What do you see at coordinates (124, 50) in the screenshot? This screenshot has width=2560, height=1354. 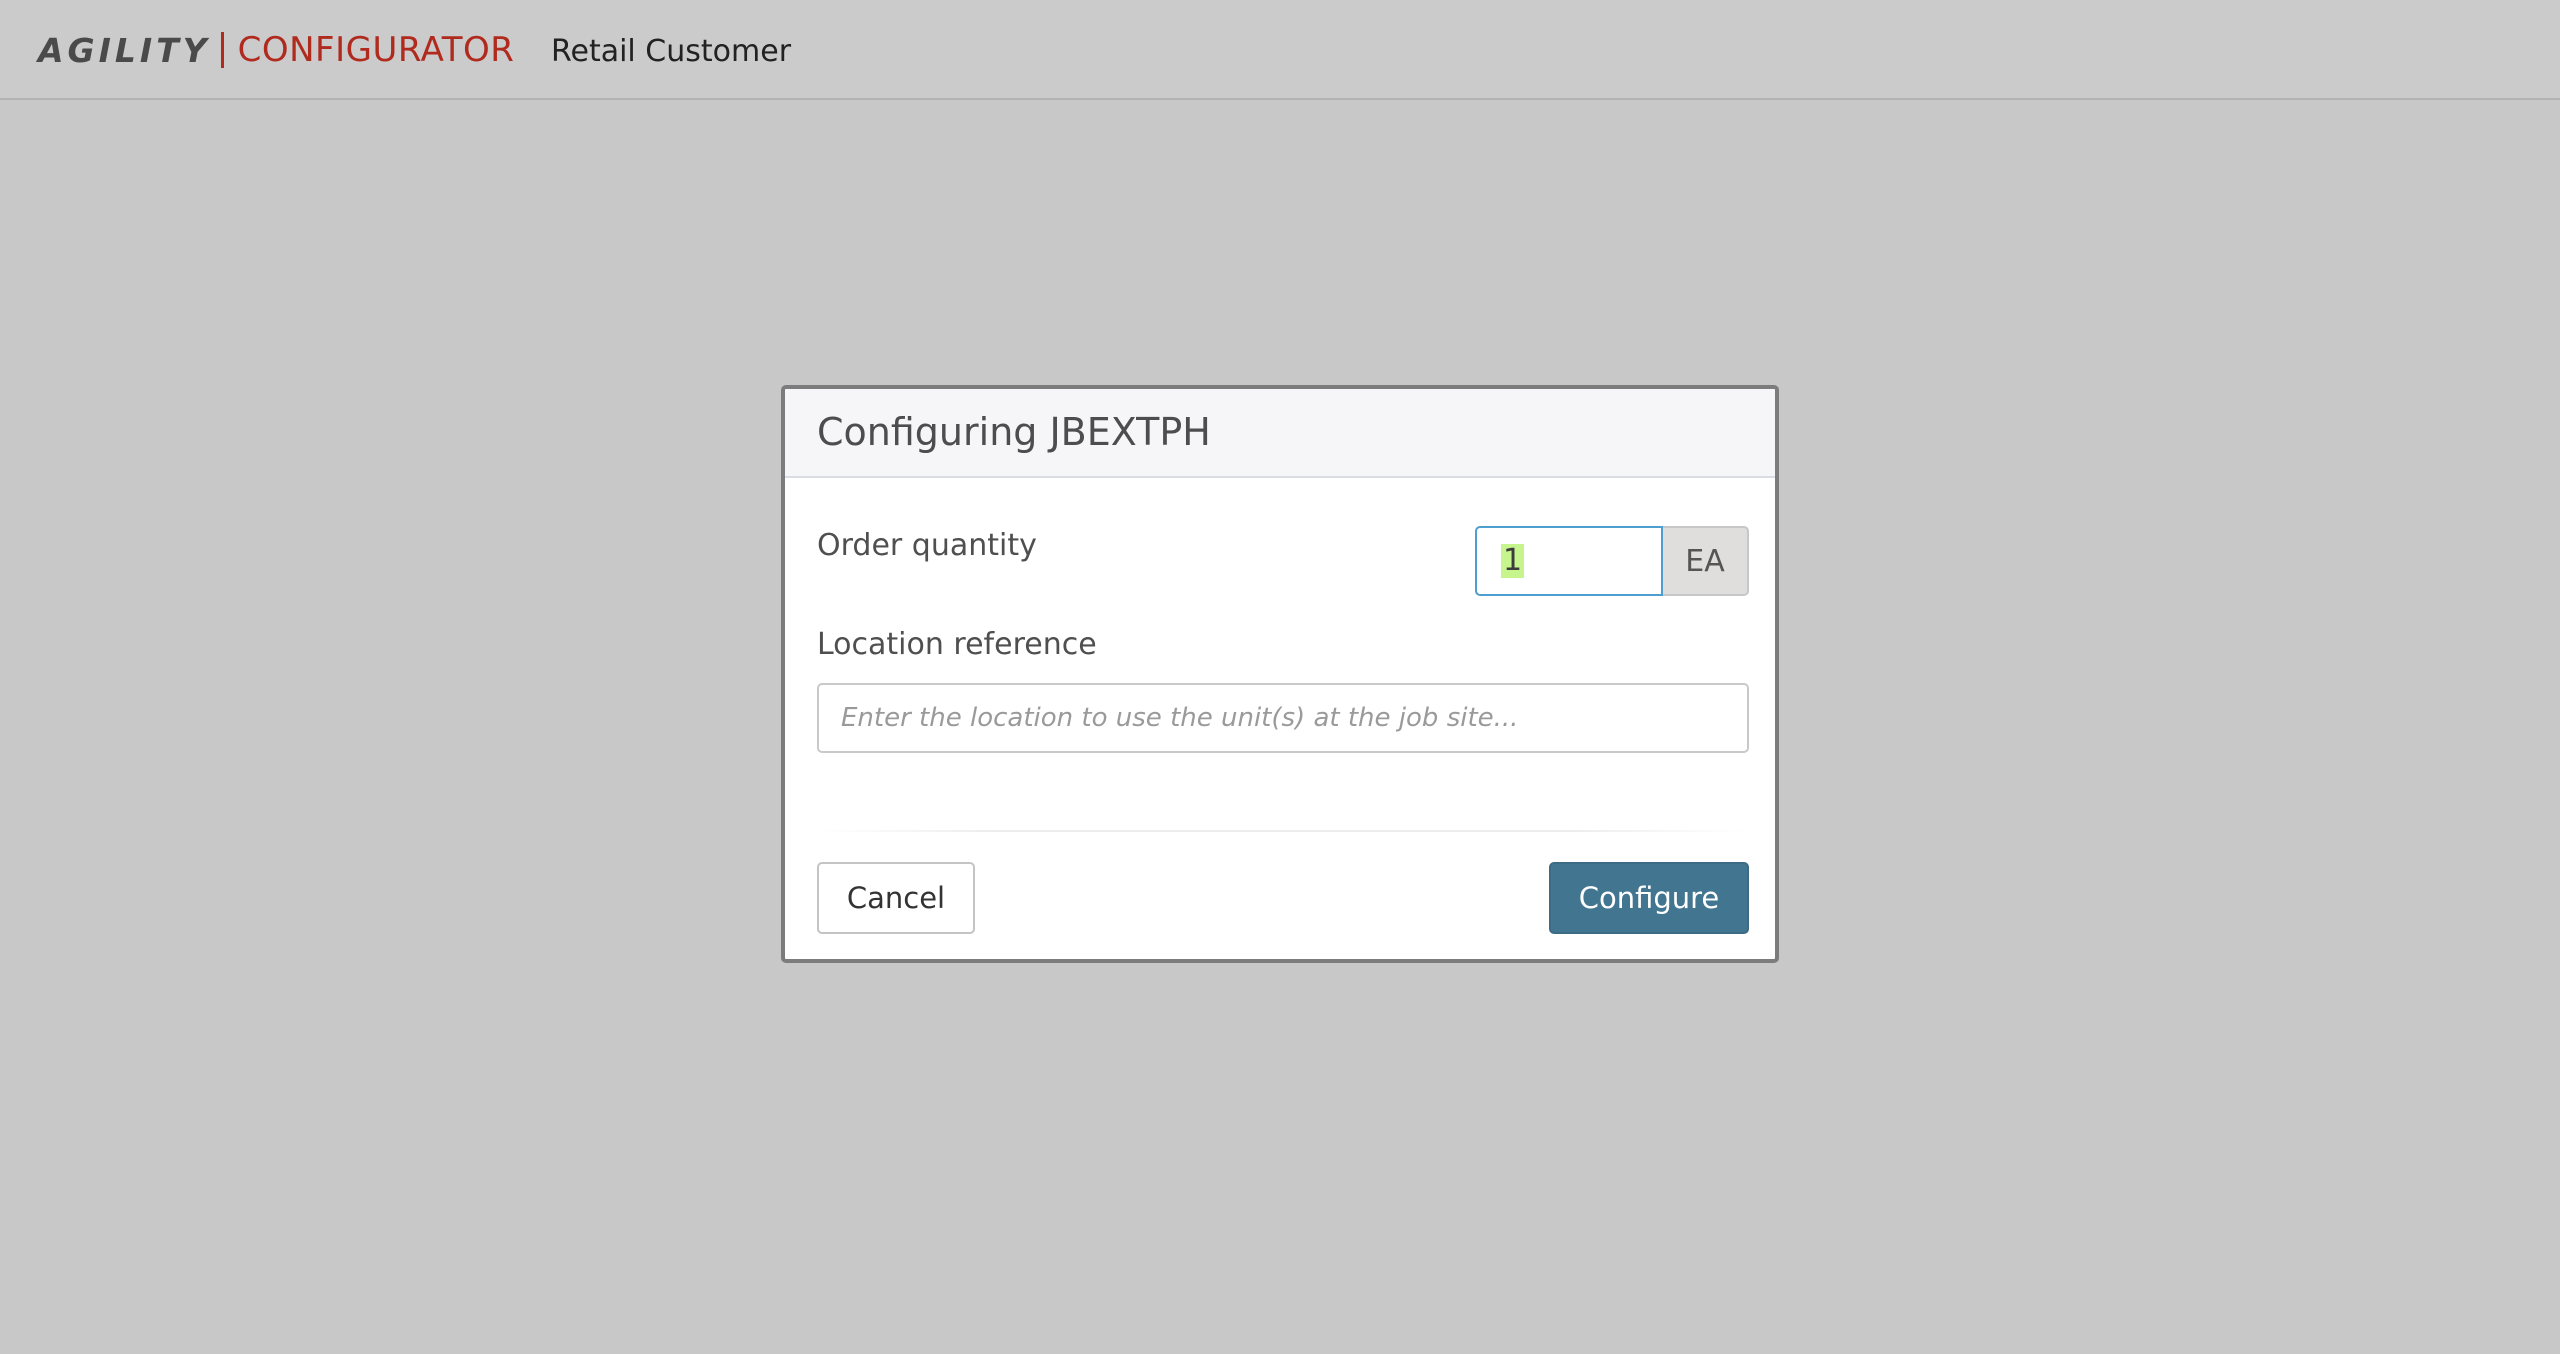 I see `logo-brand-text: AGILITY` at bounding box center [124, 50].